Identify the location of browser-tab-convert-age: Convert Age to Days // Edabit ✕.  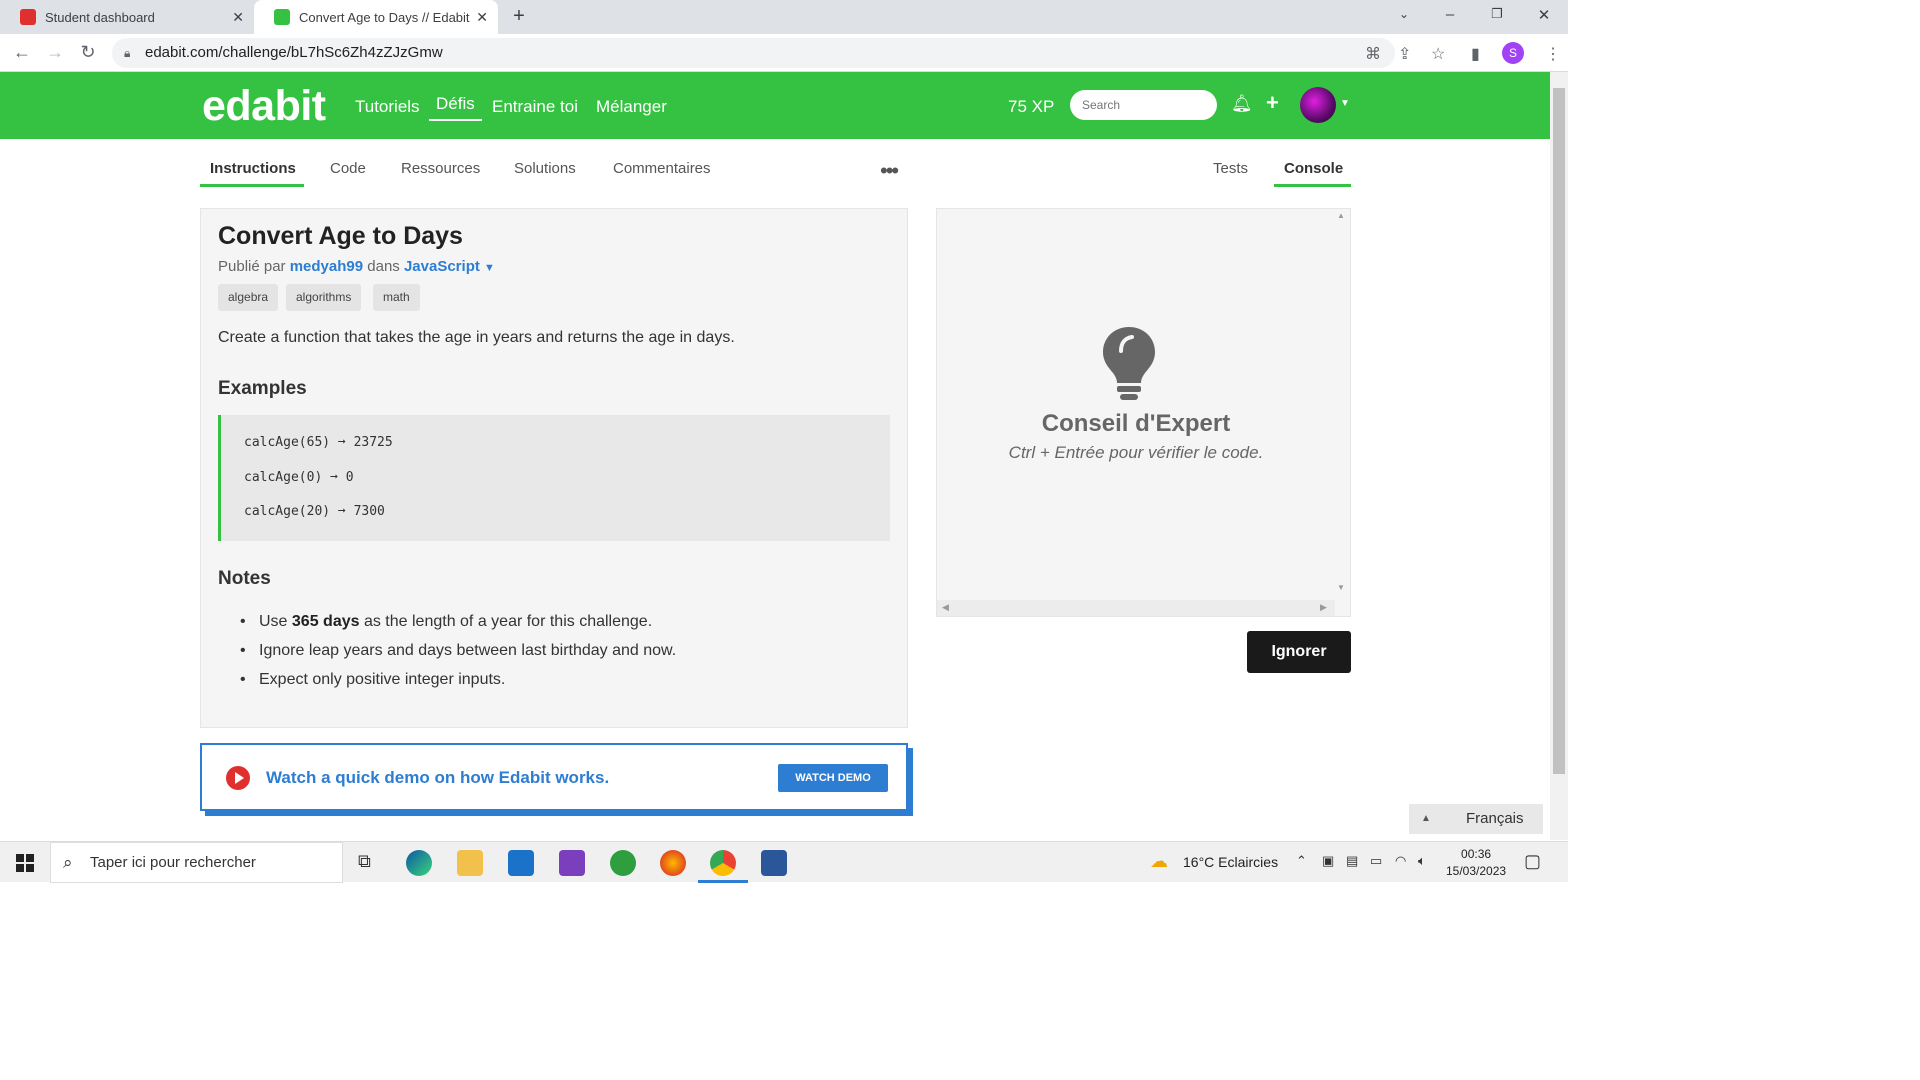
(376, 17).